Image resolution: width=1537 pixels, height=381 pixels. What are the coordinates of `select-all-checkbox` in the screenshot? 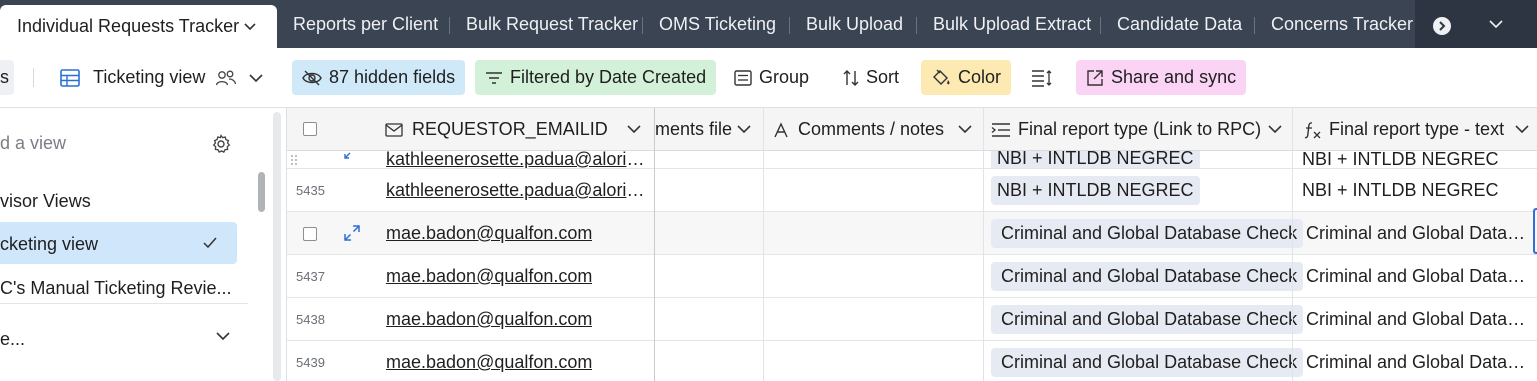 It's located at (310, 129).